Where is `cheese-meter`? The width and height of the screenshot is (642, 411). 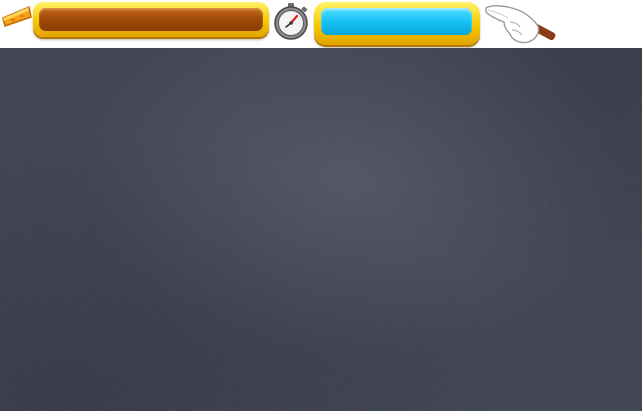 cheese-meter is located at coordinates (151, 19).